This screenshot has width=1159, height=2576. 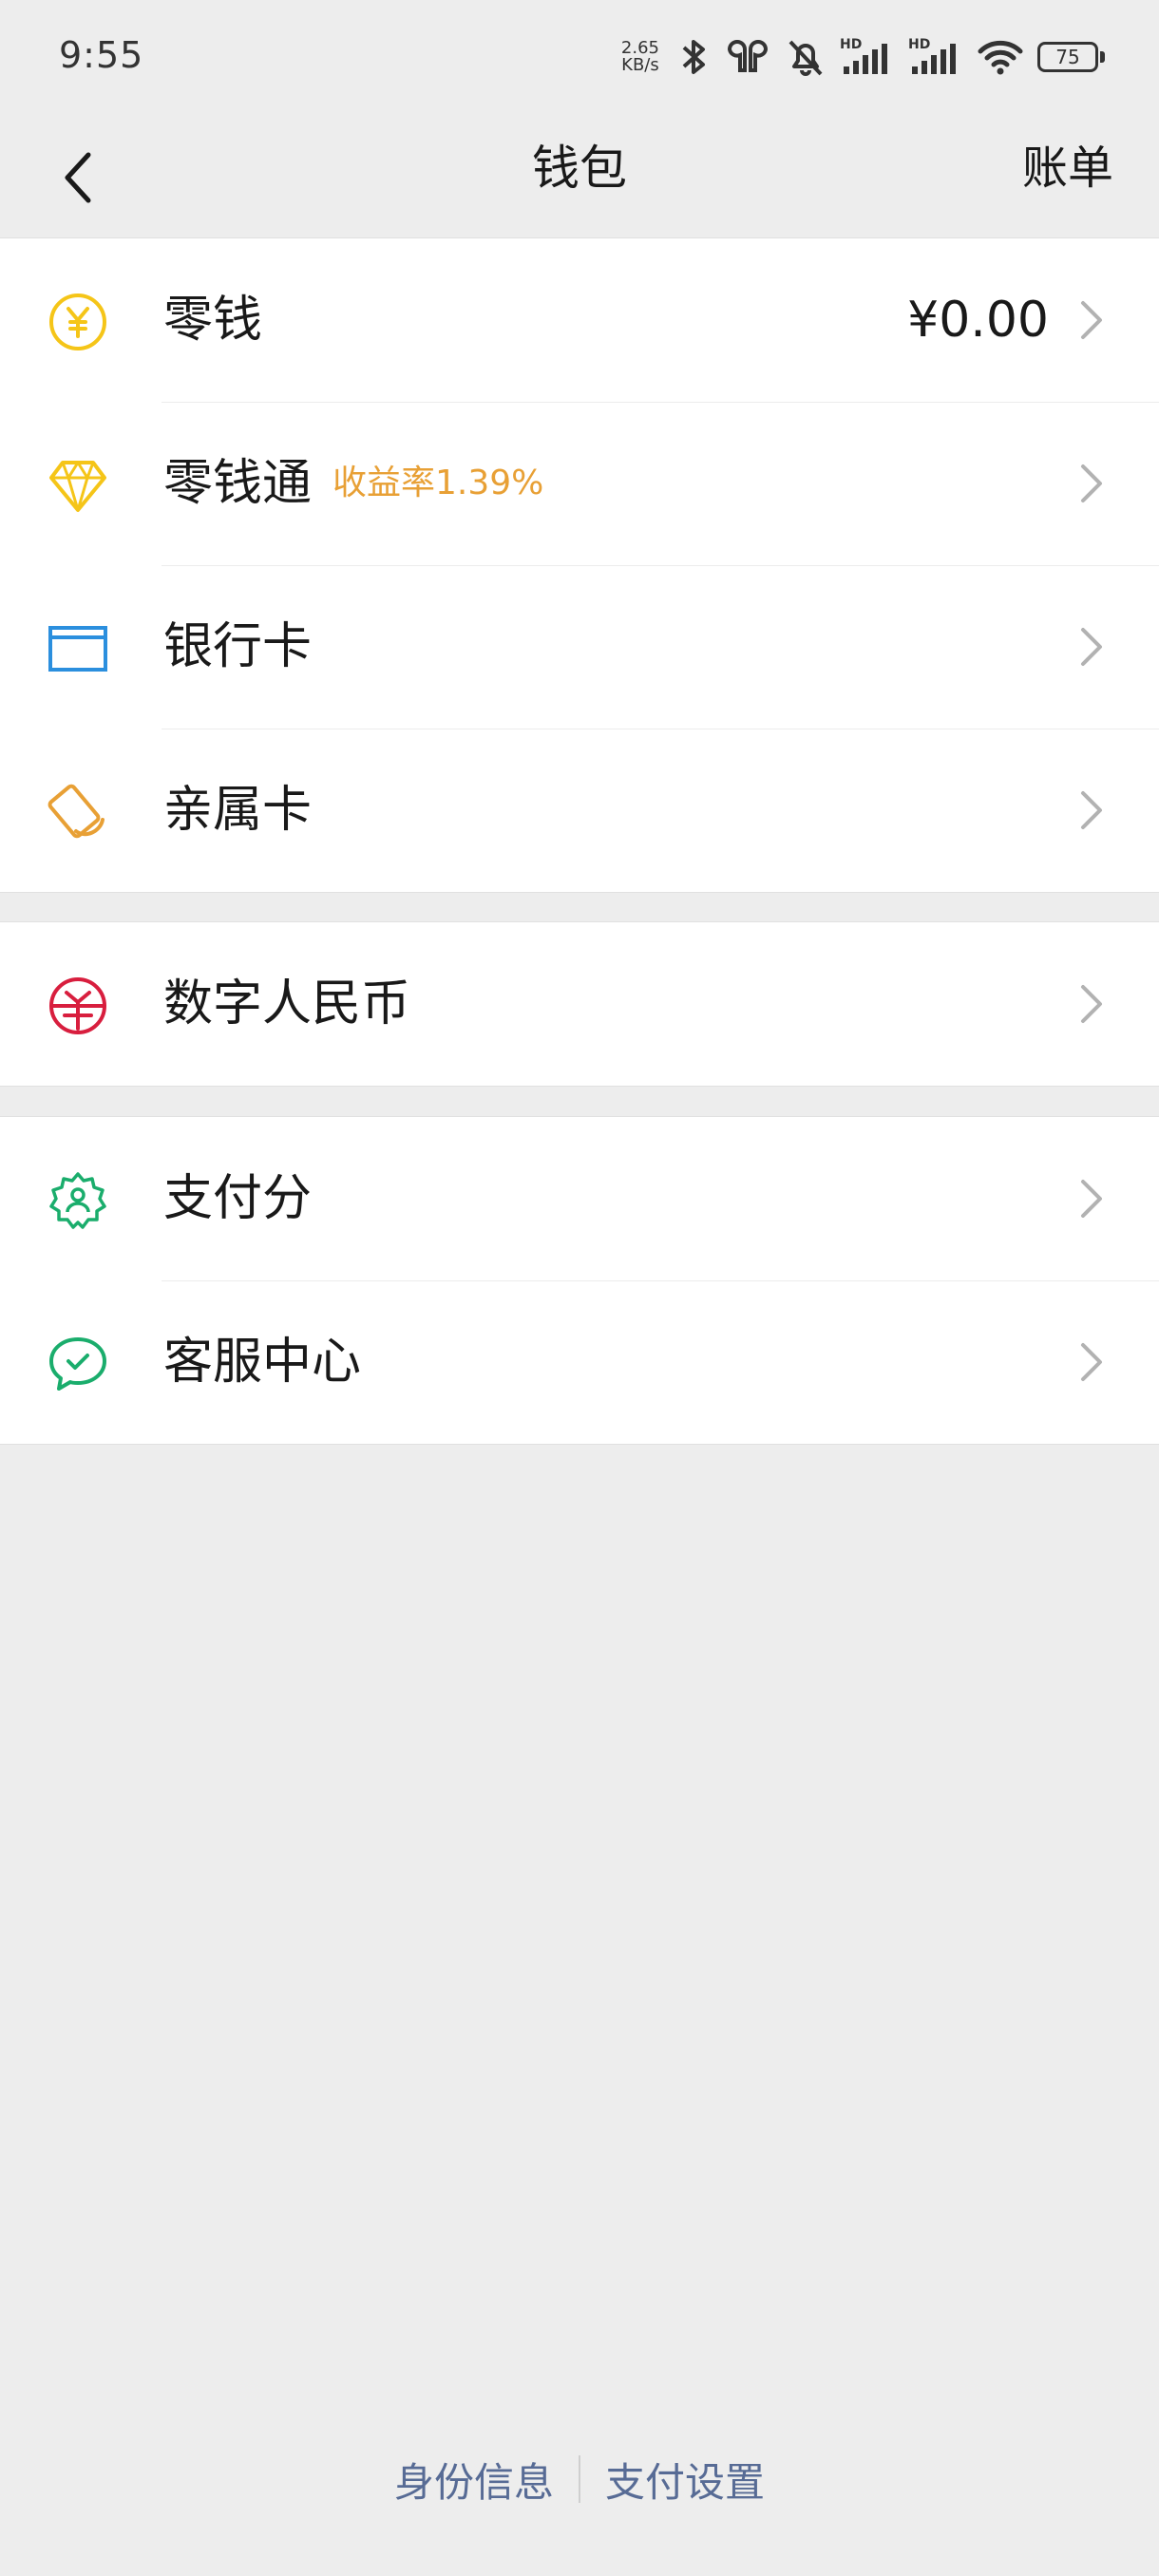 I want to click on wallet-group-digital: 数字人民币, so click(x=579, y=1004).